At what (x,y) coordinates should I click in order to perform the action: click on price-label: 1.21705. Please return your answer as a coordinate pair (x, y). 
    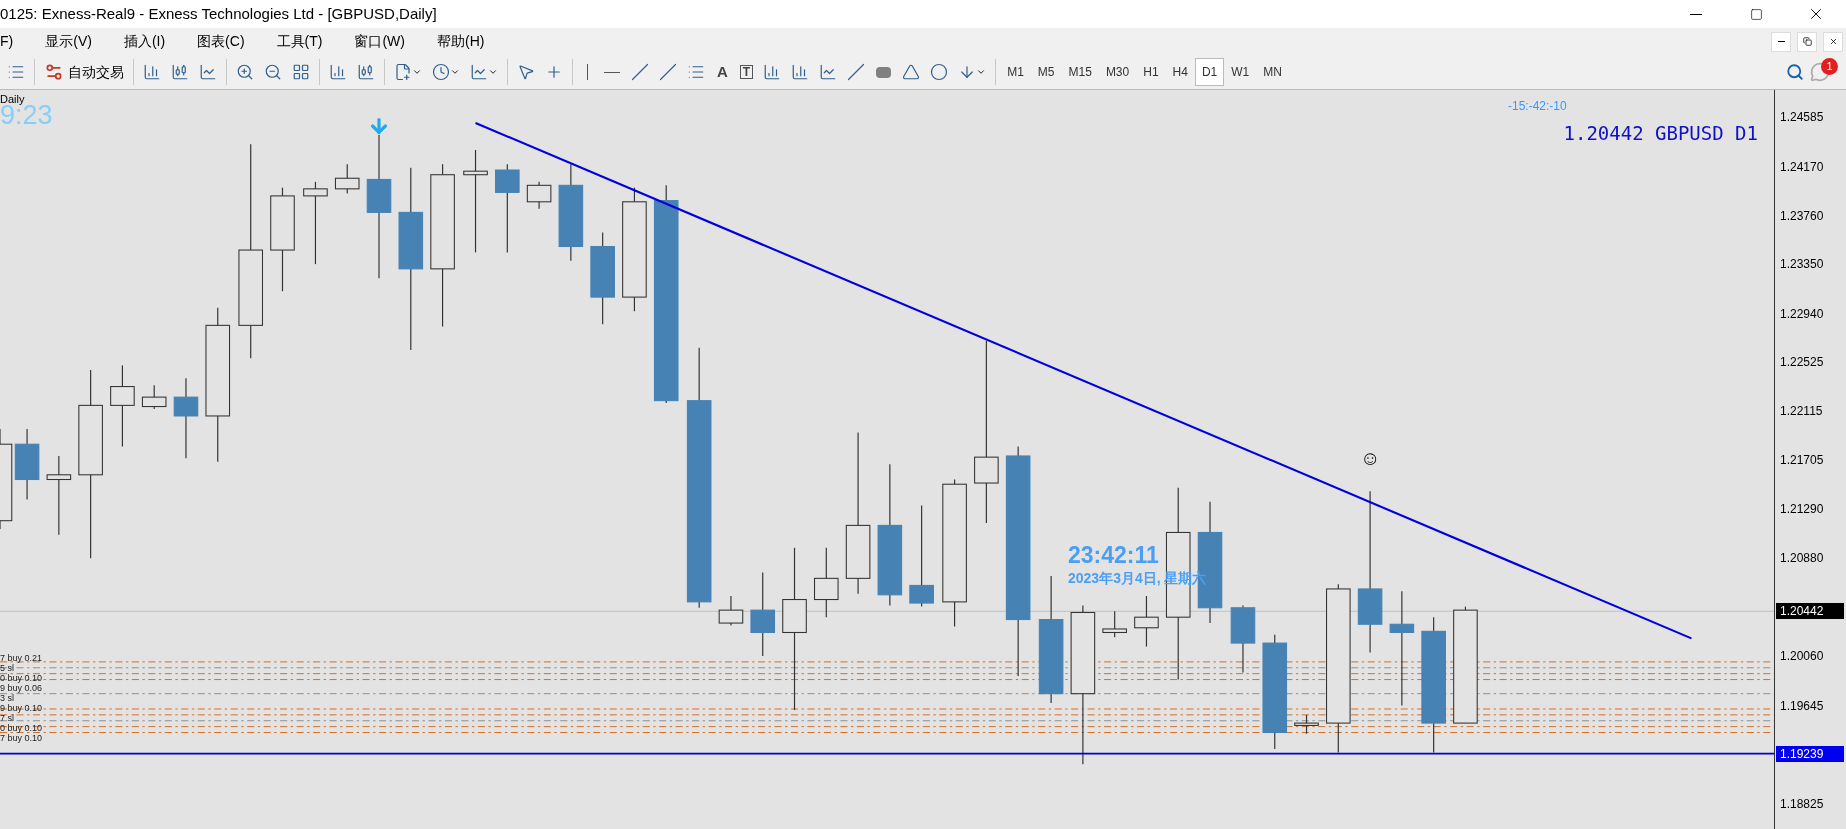
    Looking at the image, I should click on (1802, 459).